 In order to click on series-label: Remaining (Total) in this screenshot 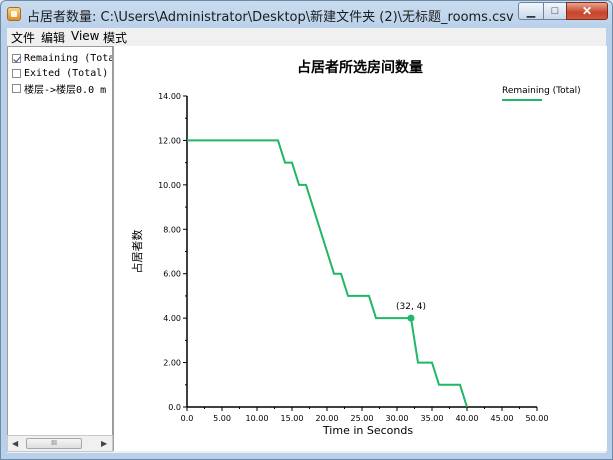, I will do `click(68, 58)`.